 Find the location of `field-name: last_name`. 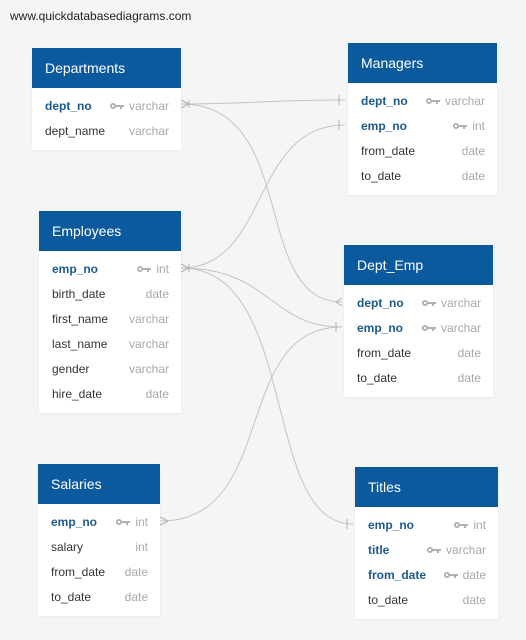

field-name: last_name is located at coordinates (80, 344).